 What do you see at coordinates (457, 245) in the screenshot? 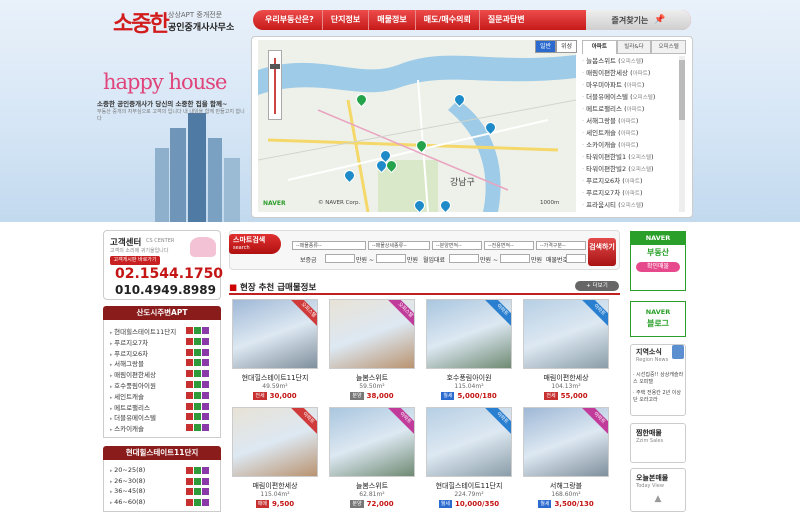
I see `select-area: --분양면적--` at bounding box center [457, 245].